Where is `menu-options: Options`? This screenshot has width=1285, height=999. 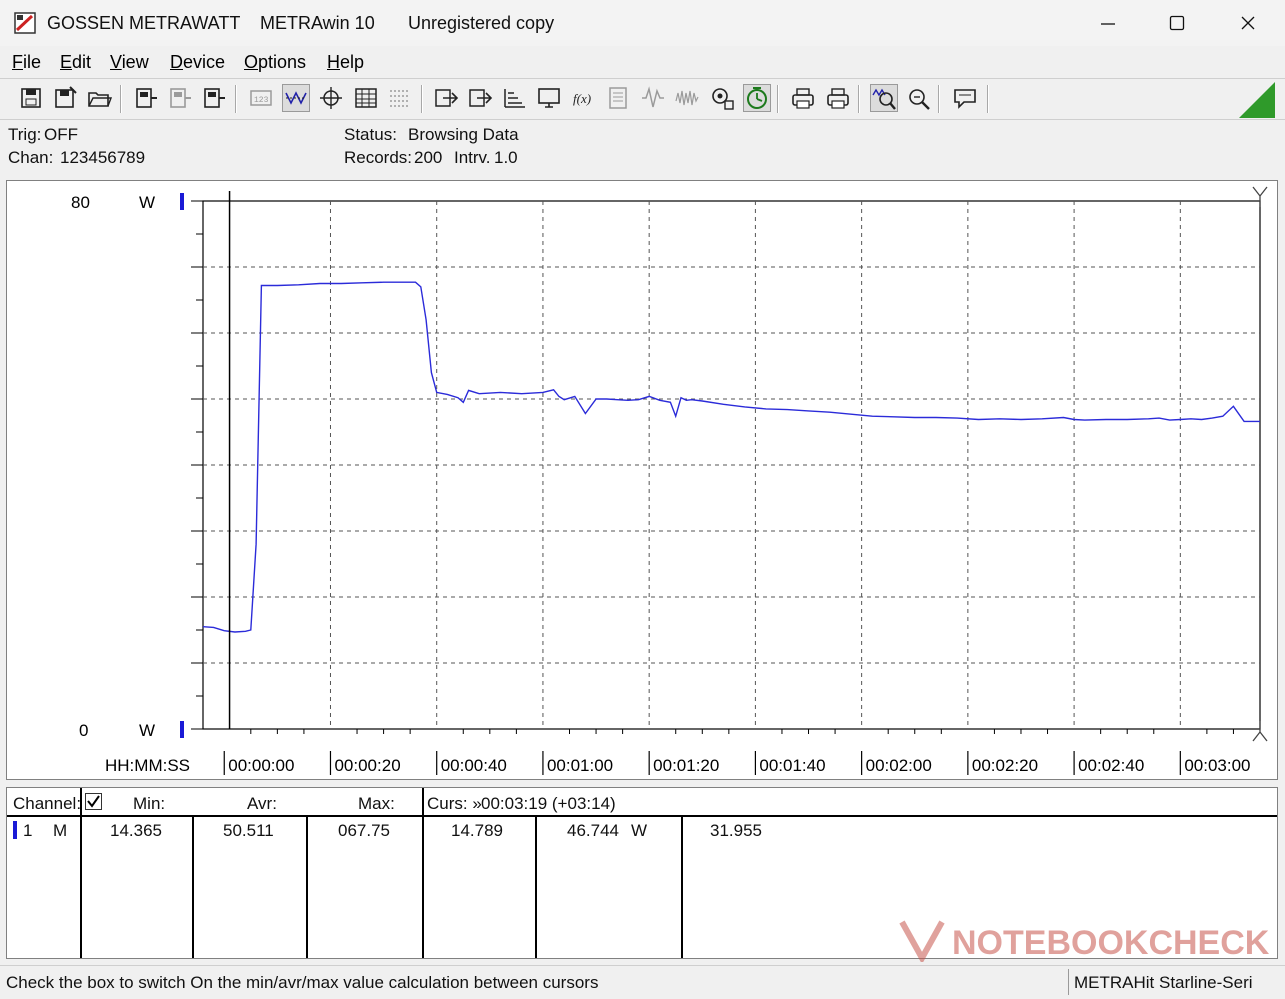 menu-options: Options is located at coordinates (275, 62).